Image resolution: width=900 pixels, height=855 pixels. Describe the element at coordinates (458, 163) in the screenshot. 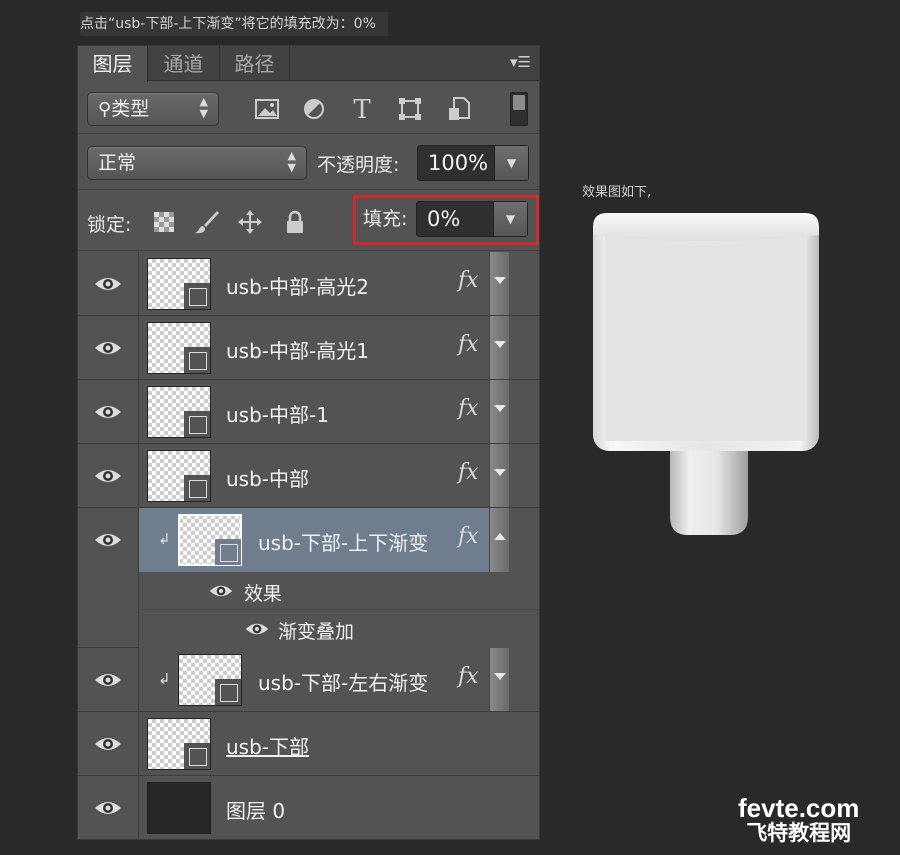

I see `opacity-value: 100%` at that location.